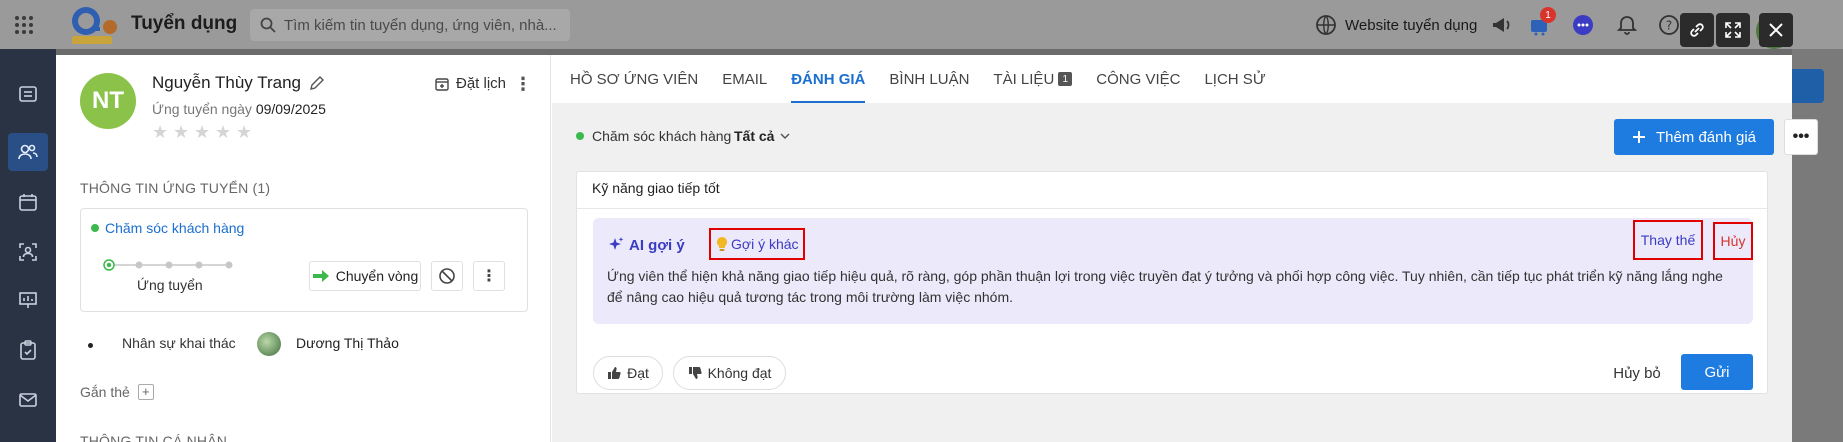  Describe the element at coordinates (1637, 373) in the screenshot. I see `dismiss-button: Hủy bỏ` at that location.